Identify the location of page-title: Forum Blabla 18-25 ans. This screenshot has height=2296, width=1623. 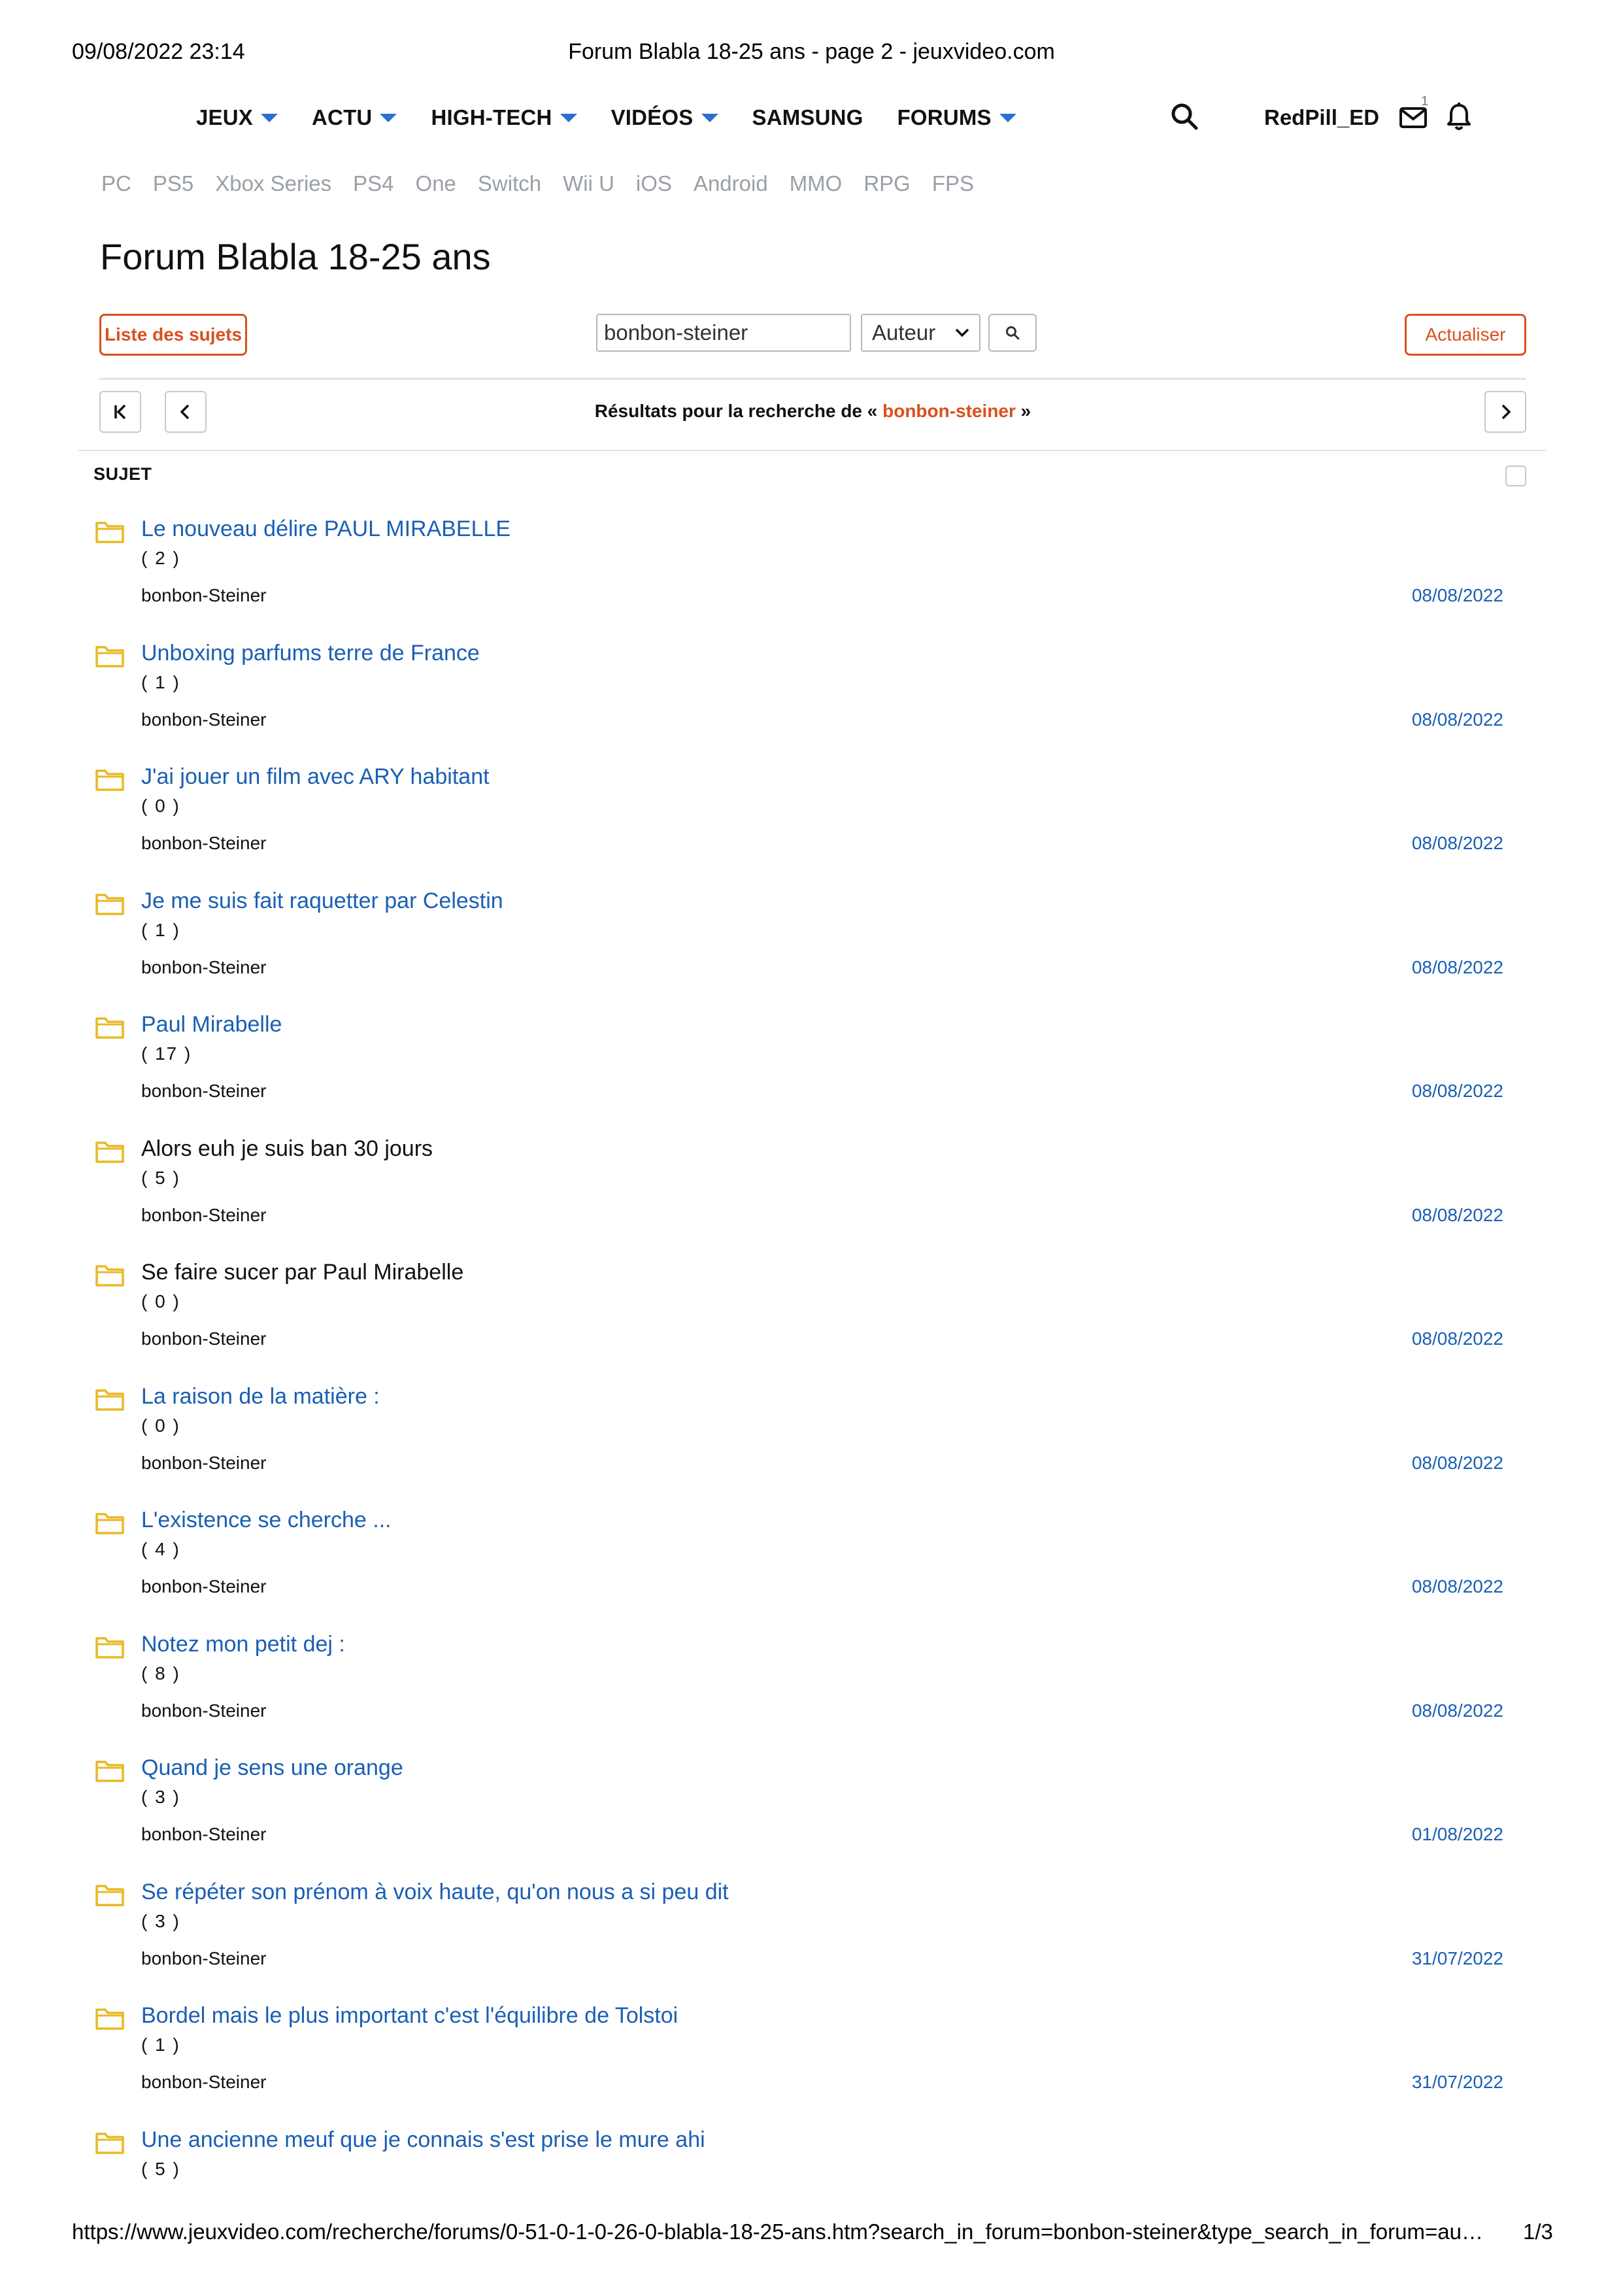
(295, 257).